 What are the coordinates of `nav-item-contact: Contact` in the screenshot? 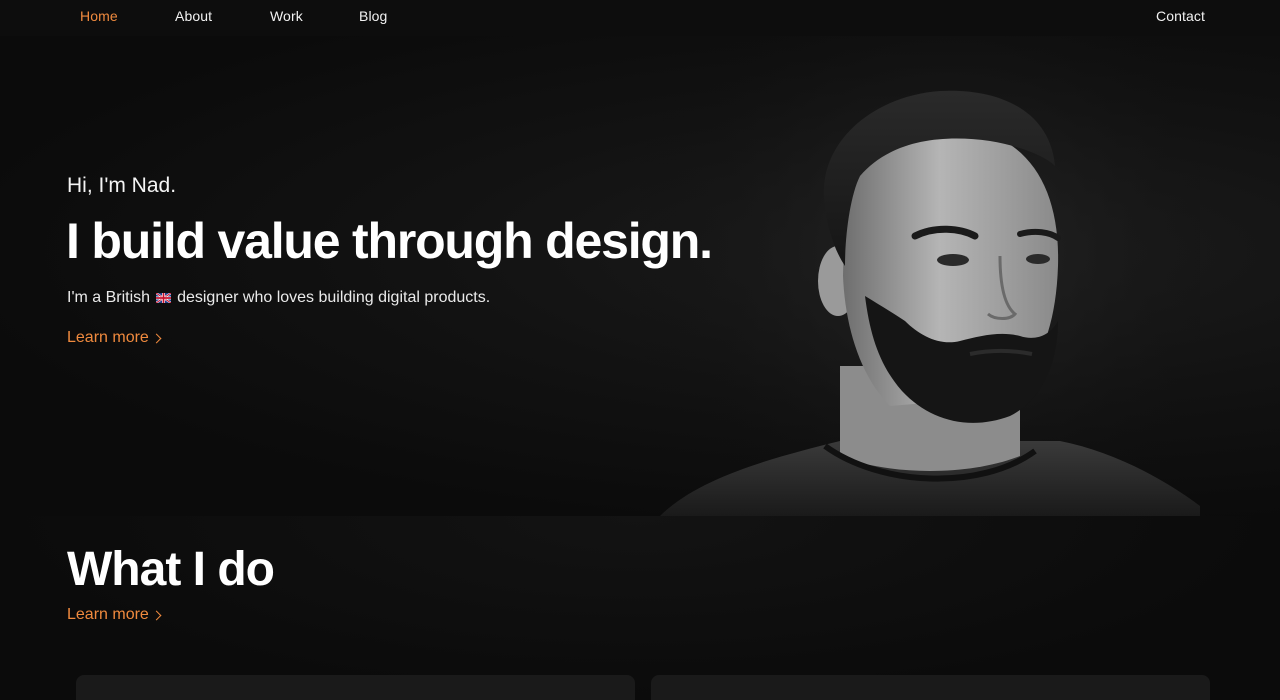 It's located at (1180, 16).